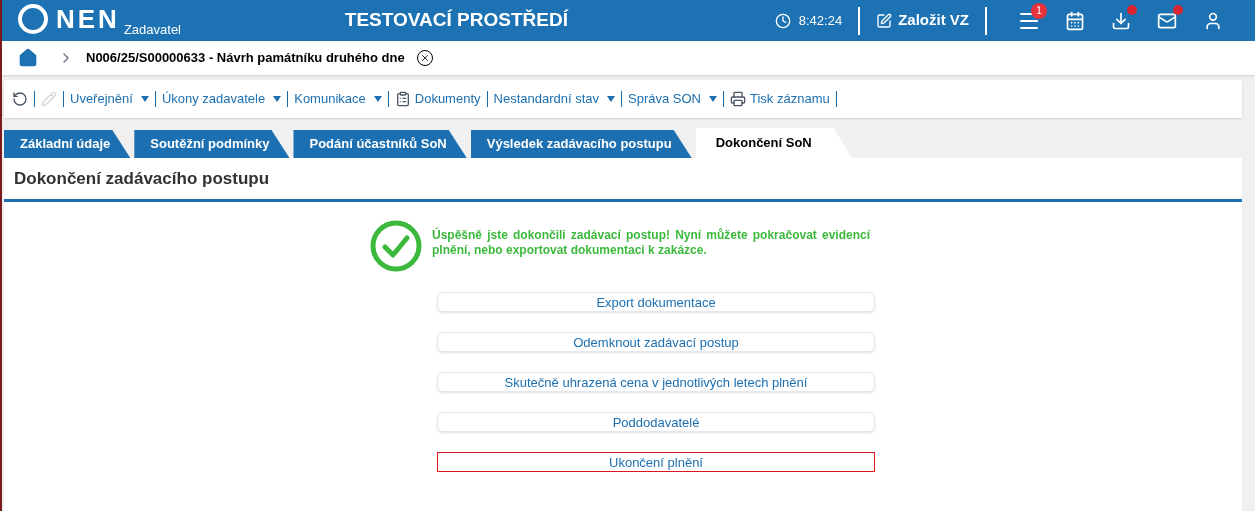  What do you see at coordinates (28, 58) in the screenshot?
I see `home-icon` at bounding box center [28, 58].